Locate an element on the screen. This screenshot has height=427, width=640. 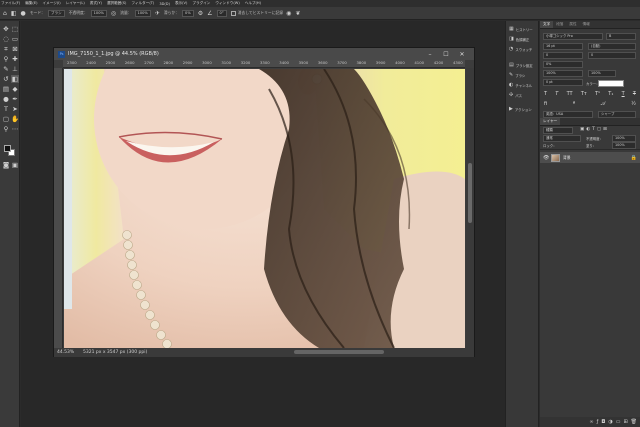
history-checkbox is located at coordinates (233, 13).